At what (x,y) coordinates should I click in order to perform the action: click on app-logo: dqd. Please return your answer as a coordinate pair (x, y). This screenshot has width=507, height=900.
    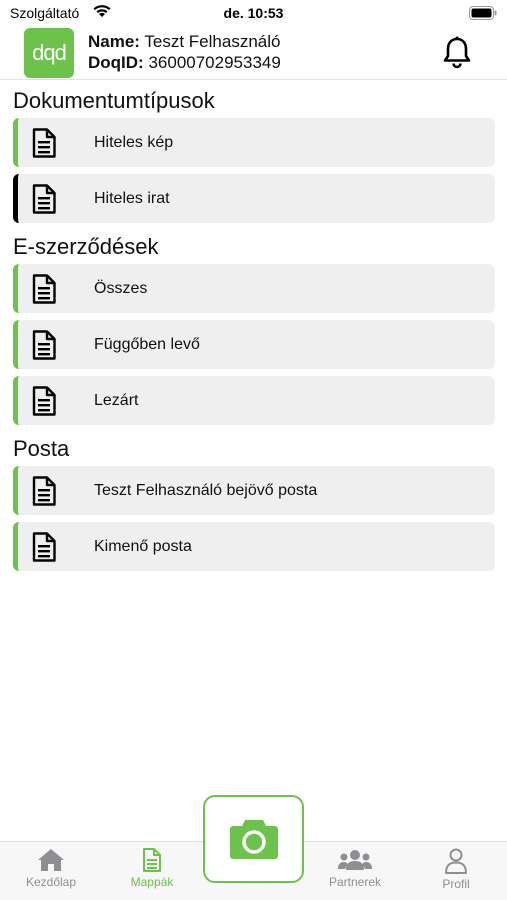
    Looking at the image, I should click on (49, 53).